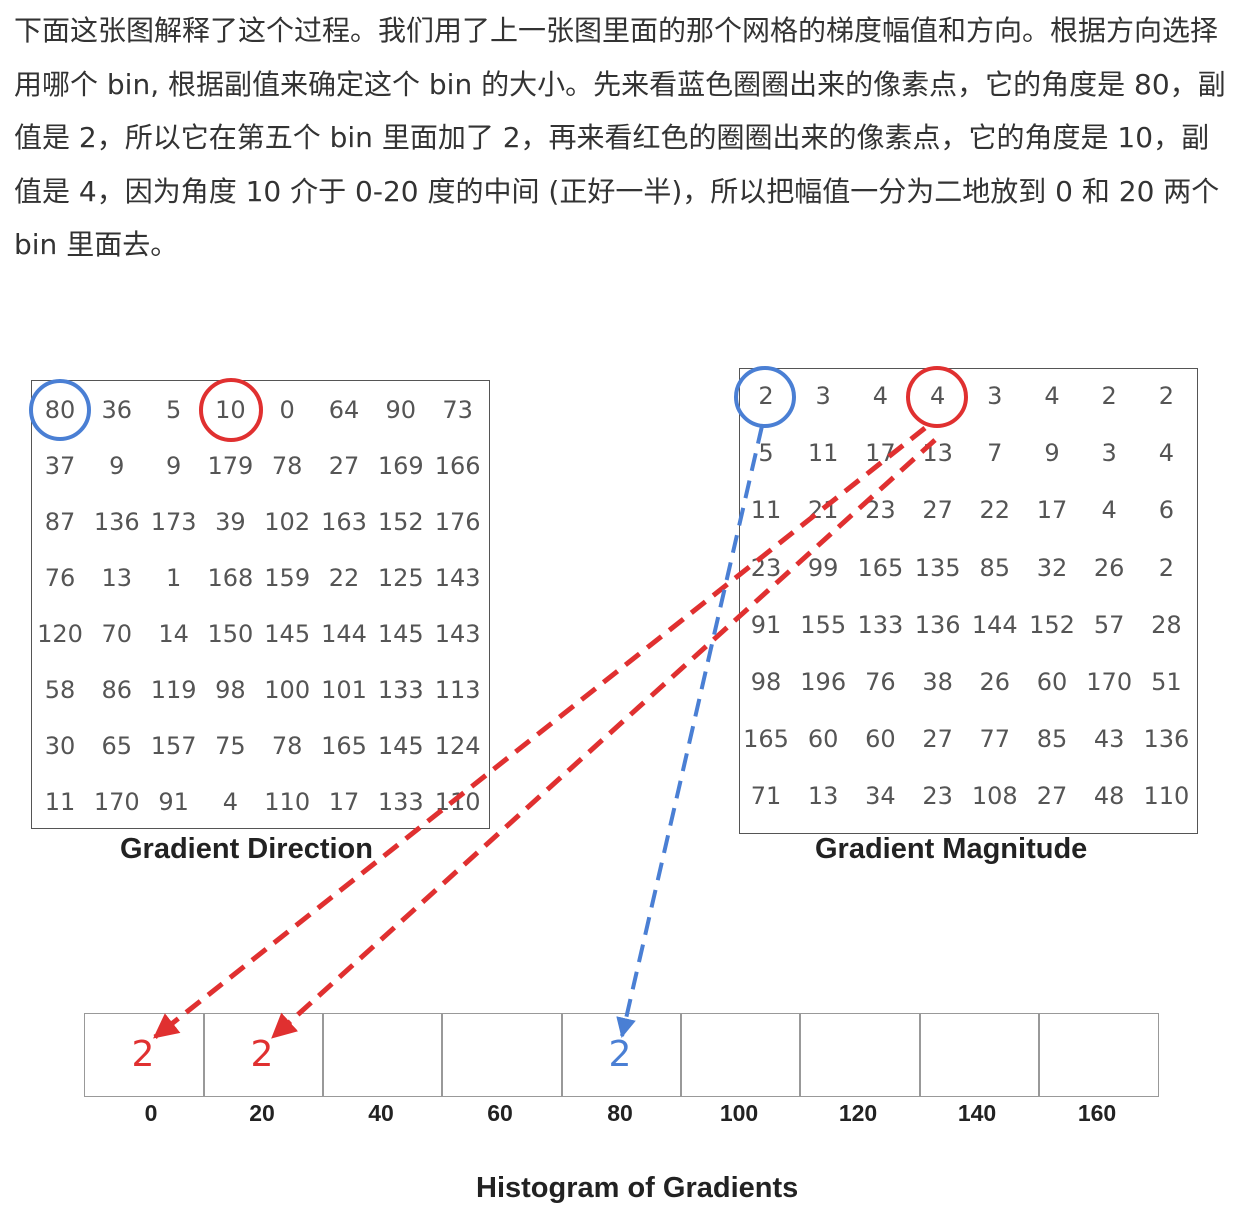 This screenshot has width=1248, height=1222. What do you see at coordinates (765, 397) in the screenshot?
I see `blue-highlight-circle-magnitude` at bounding box center [765, 397].